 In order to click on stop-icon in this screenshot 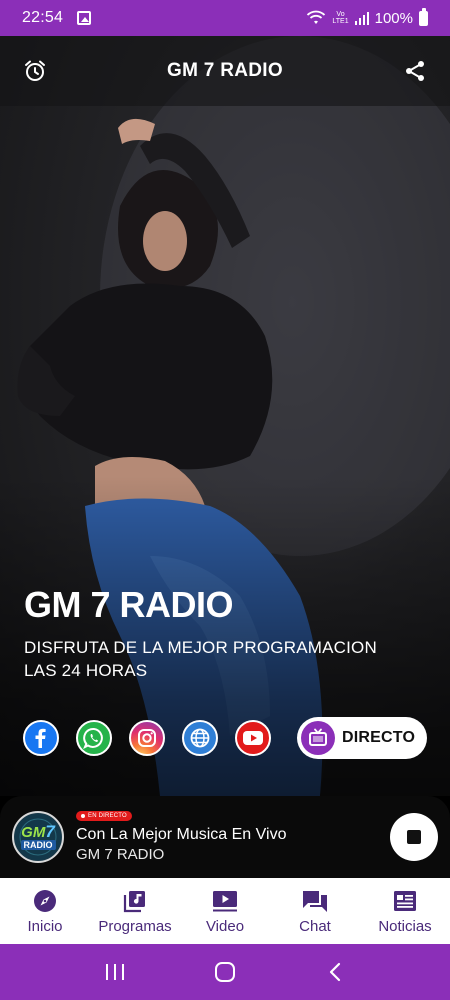, I will do `click(414, 837)`.